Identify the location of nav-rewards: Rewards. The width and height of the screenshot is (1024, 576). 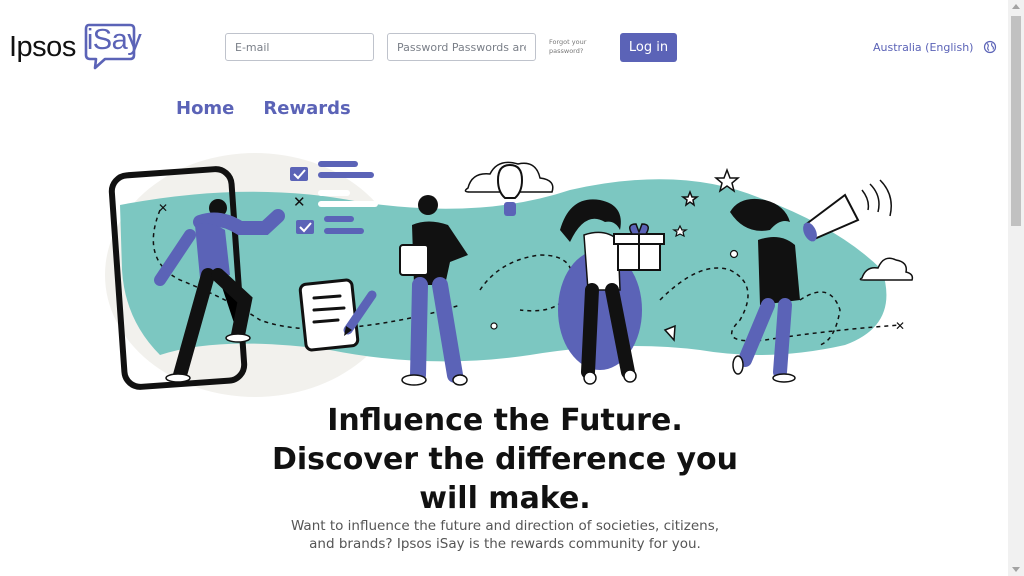
(306, 108).